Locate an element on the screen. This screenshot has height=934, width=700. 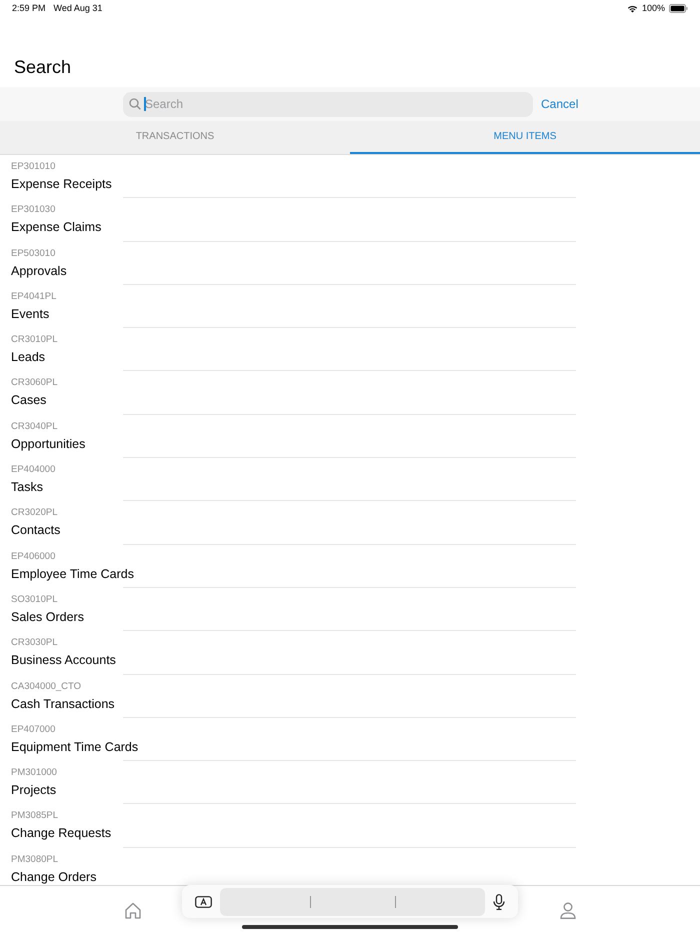
item-code: PM301000 is located at coordinates (34, 773).